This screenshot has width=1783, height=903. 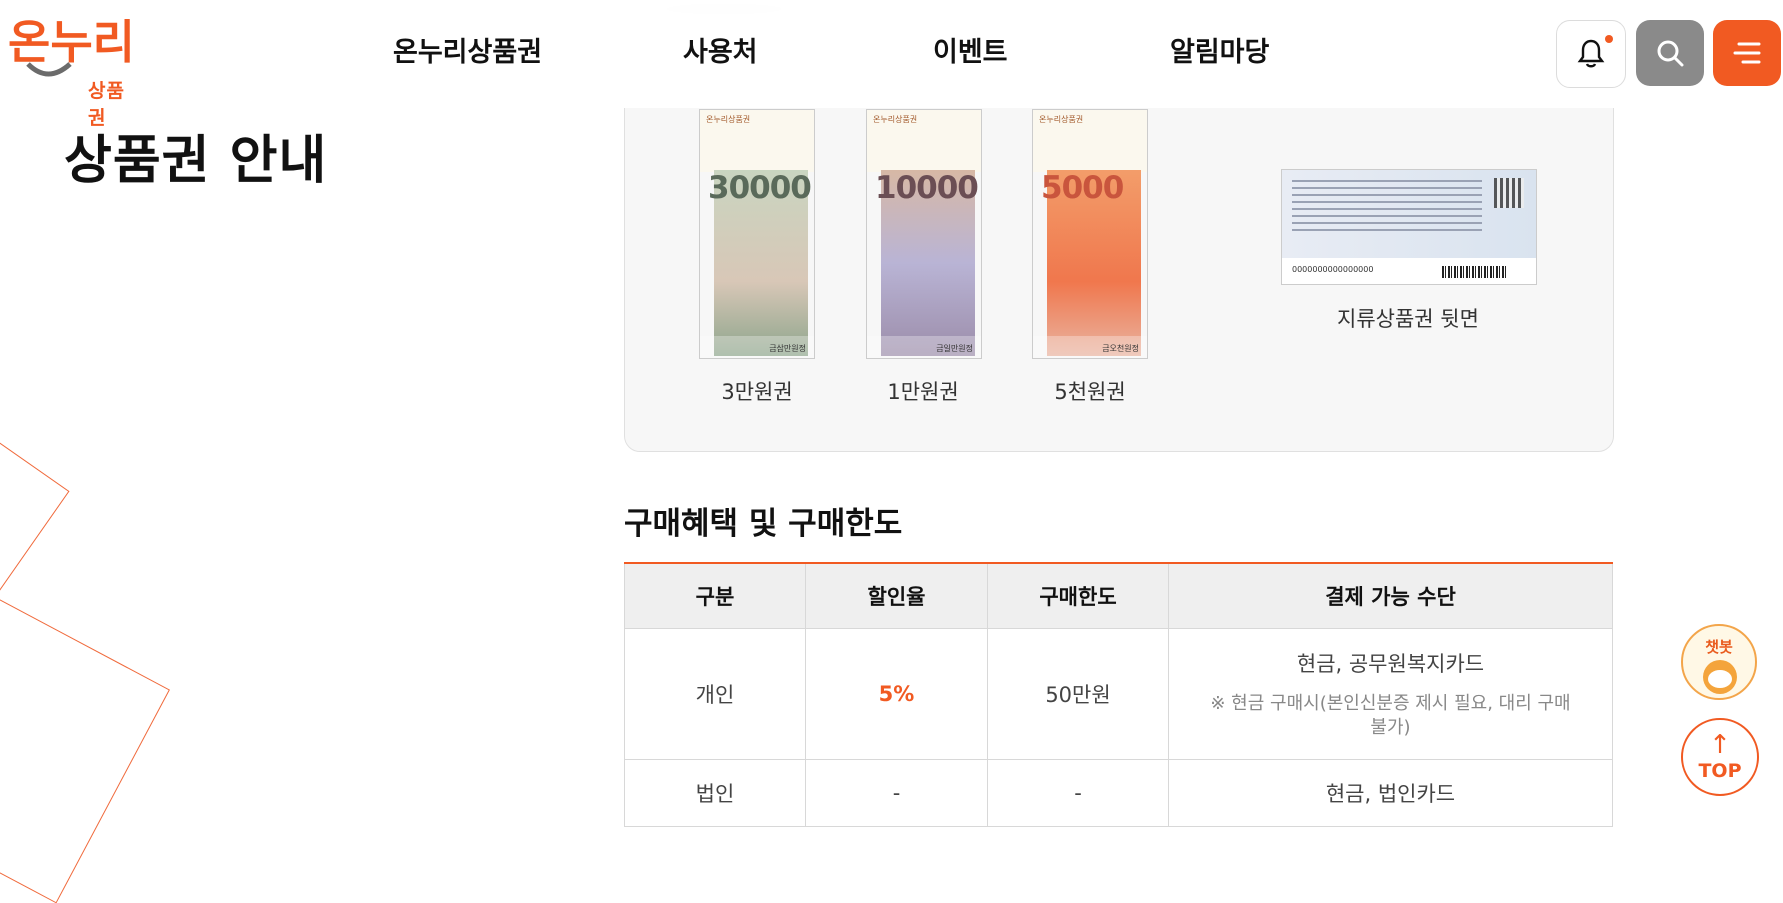 What do you see at coordinates (1609, 39) in the screenshot?
I see `notification-dot` at bounding box center [1609, 39].